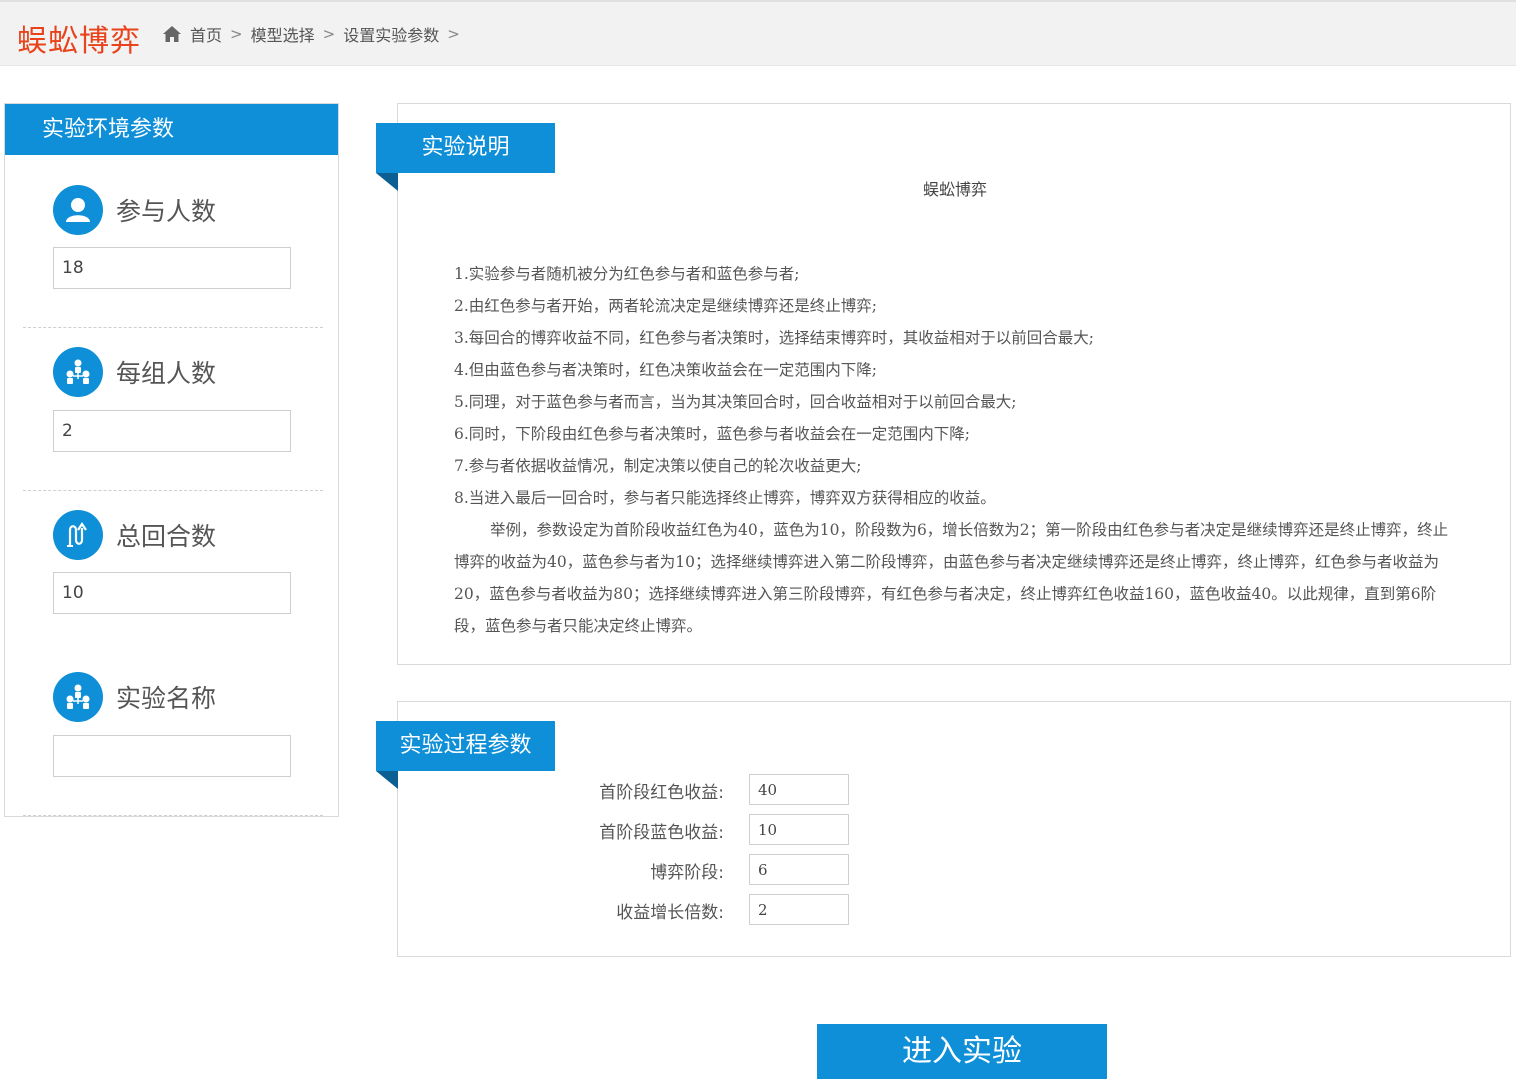  I want to click on participants-heading: 参与人数, so click(134, 210).